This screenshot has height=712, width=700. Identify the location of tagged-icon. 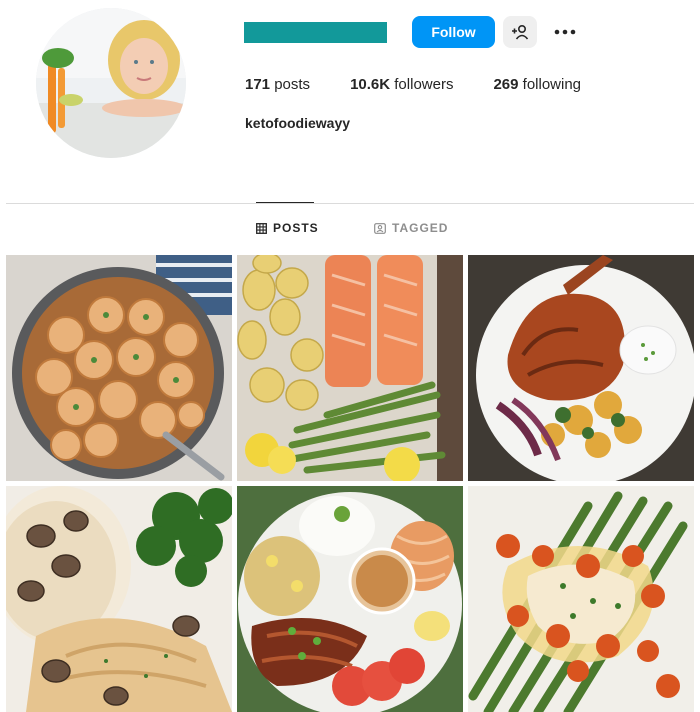
(380, 228).